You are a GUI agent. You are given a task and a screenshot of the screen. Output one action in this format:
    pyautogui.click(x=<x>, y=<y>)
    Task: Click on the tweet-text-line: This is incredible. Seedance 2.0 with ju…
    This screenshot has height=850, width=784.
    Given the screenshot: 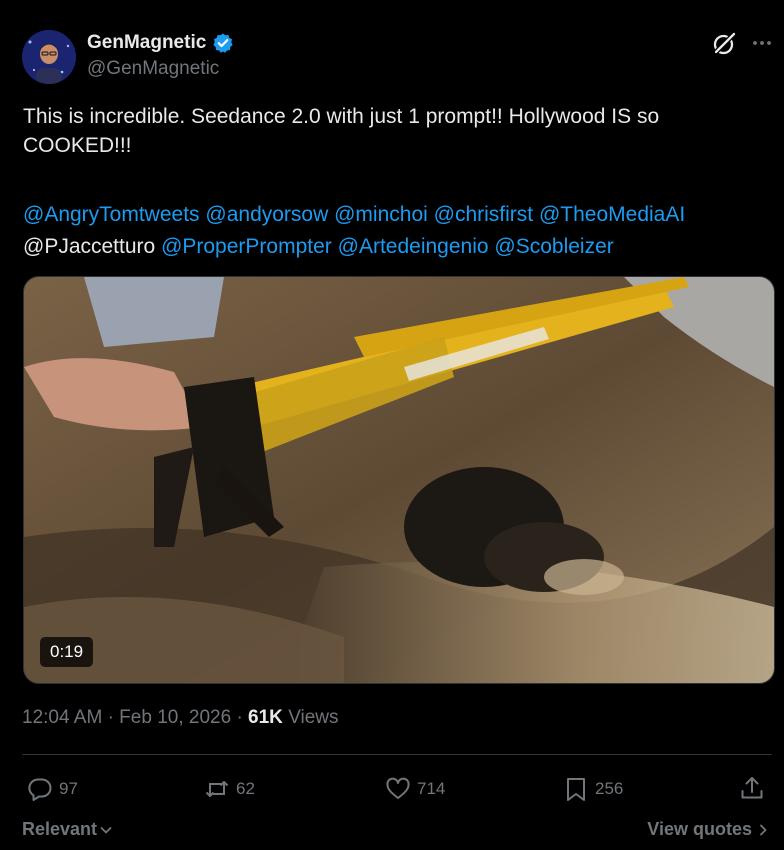 What is the action you would take?
    pyautogui.click(x=341, y=116)
    